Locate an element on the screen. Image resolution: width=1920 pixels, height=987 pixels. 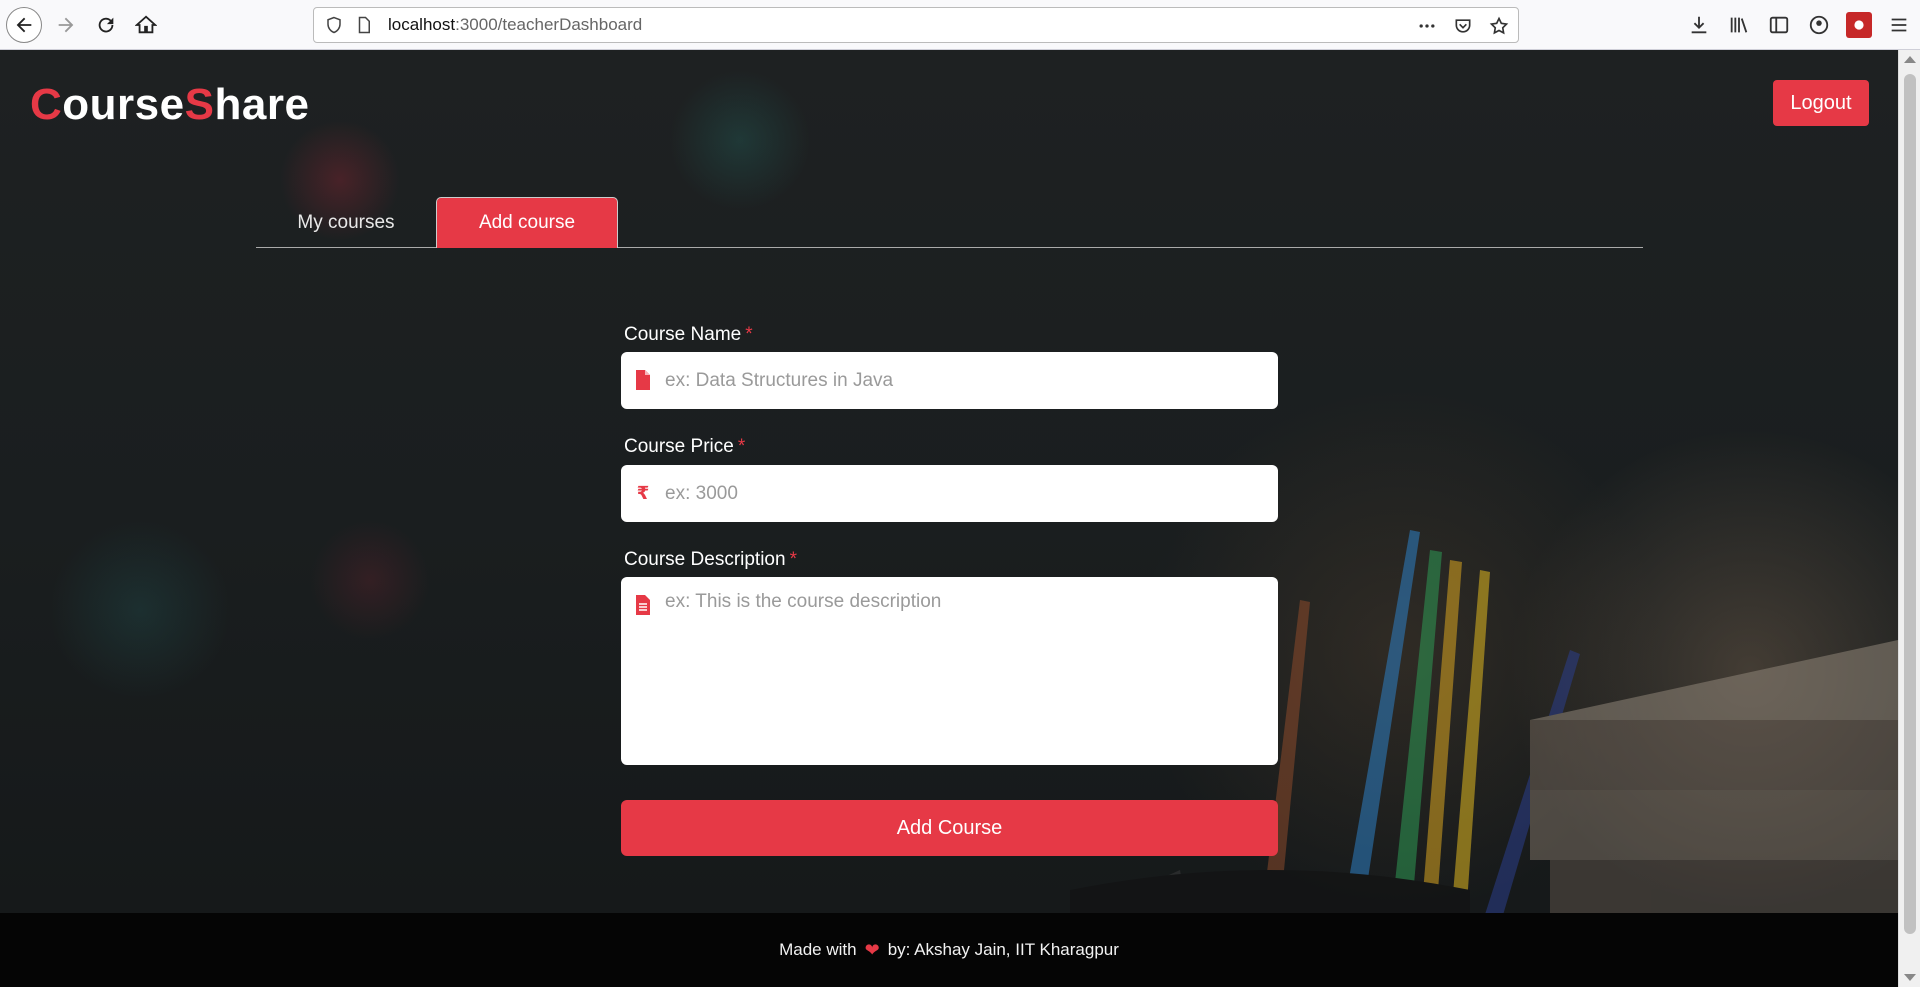
course-price-input is located at coordinates (965, 493).